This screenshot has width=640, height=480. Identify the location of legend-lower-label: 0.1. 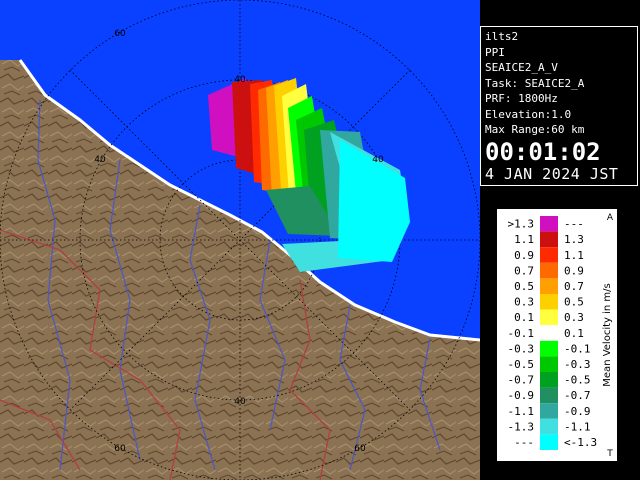
(524, 317).